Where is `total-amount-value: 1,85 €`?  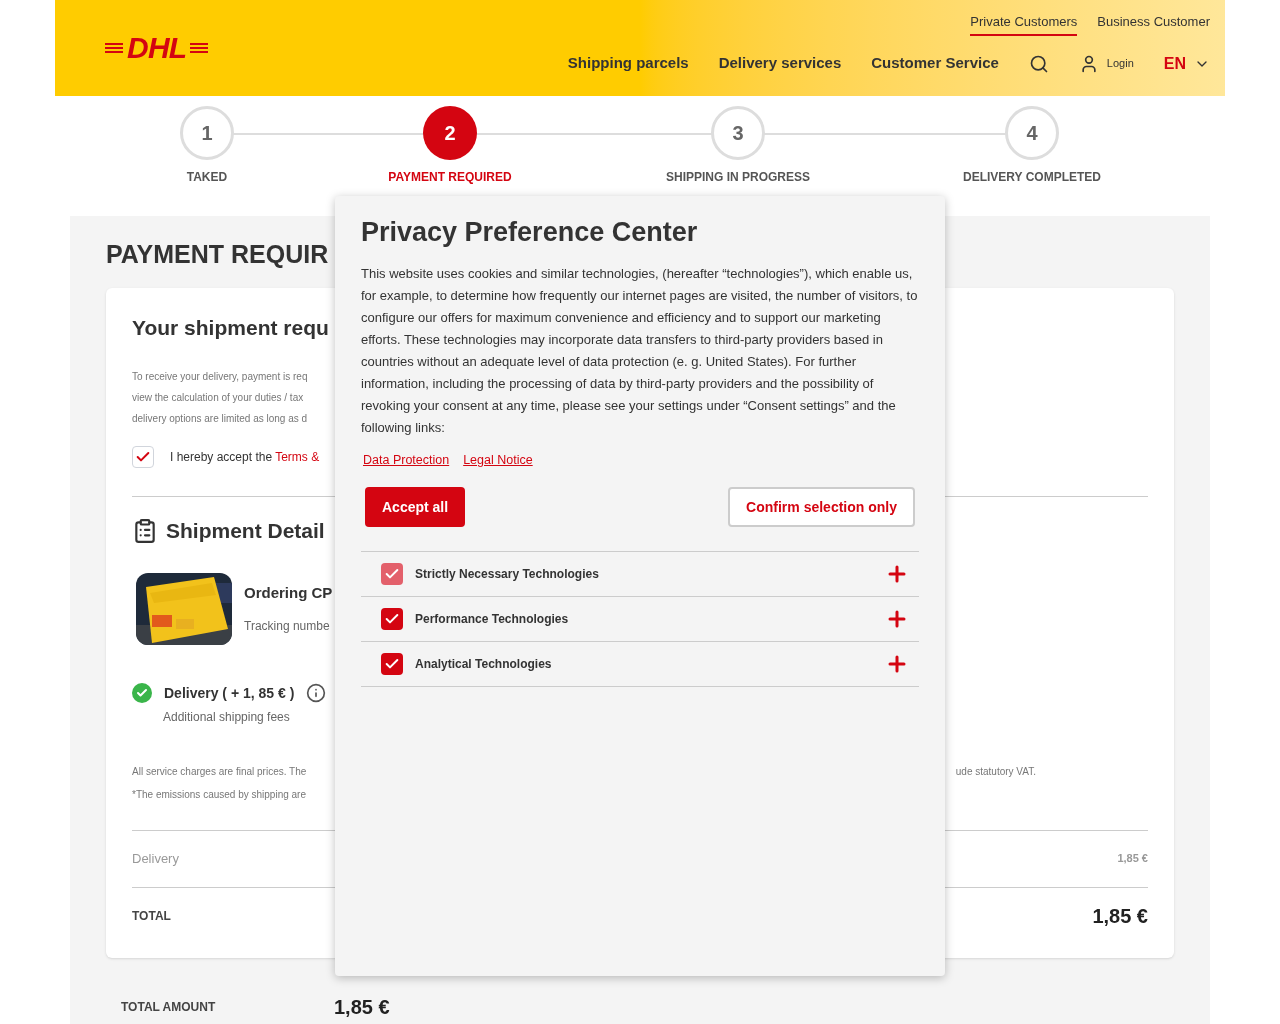 total-amount-value: 1,85 € is located at coordinates (362, 1007).